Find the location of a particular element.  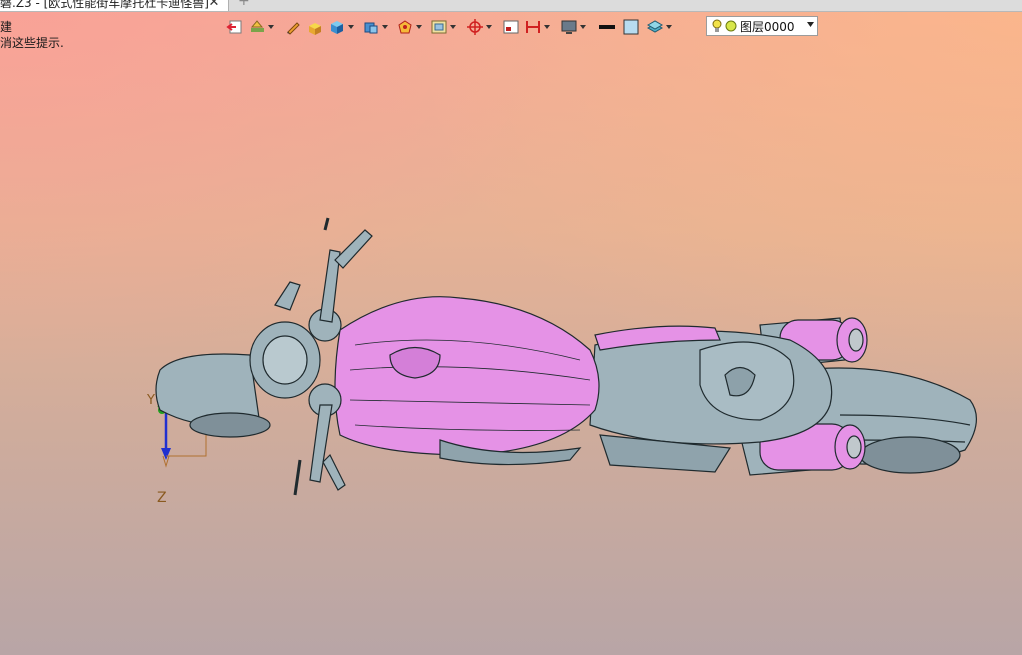

face-color-icon is located at coordinates (631, 27).